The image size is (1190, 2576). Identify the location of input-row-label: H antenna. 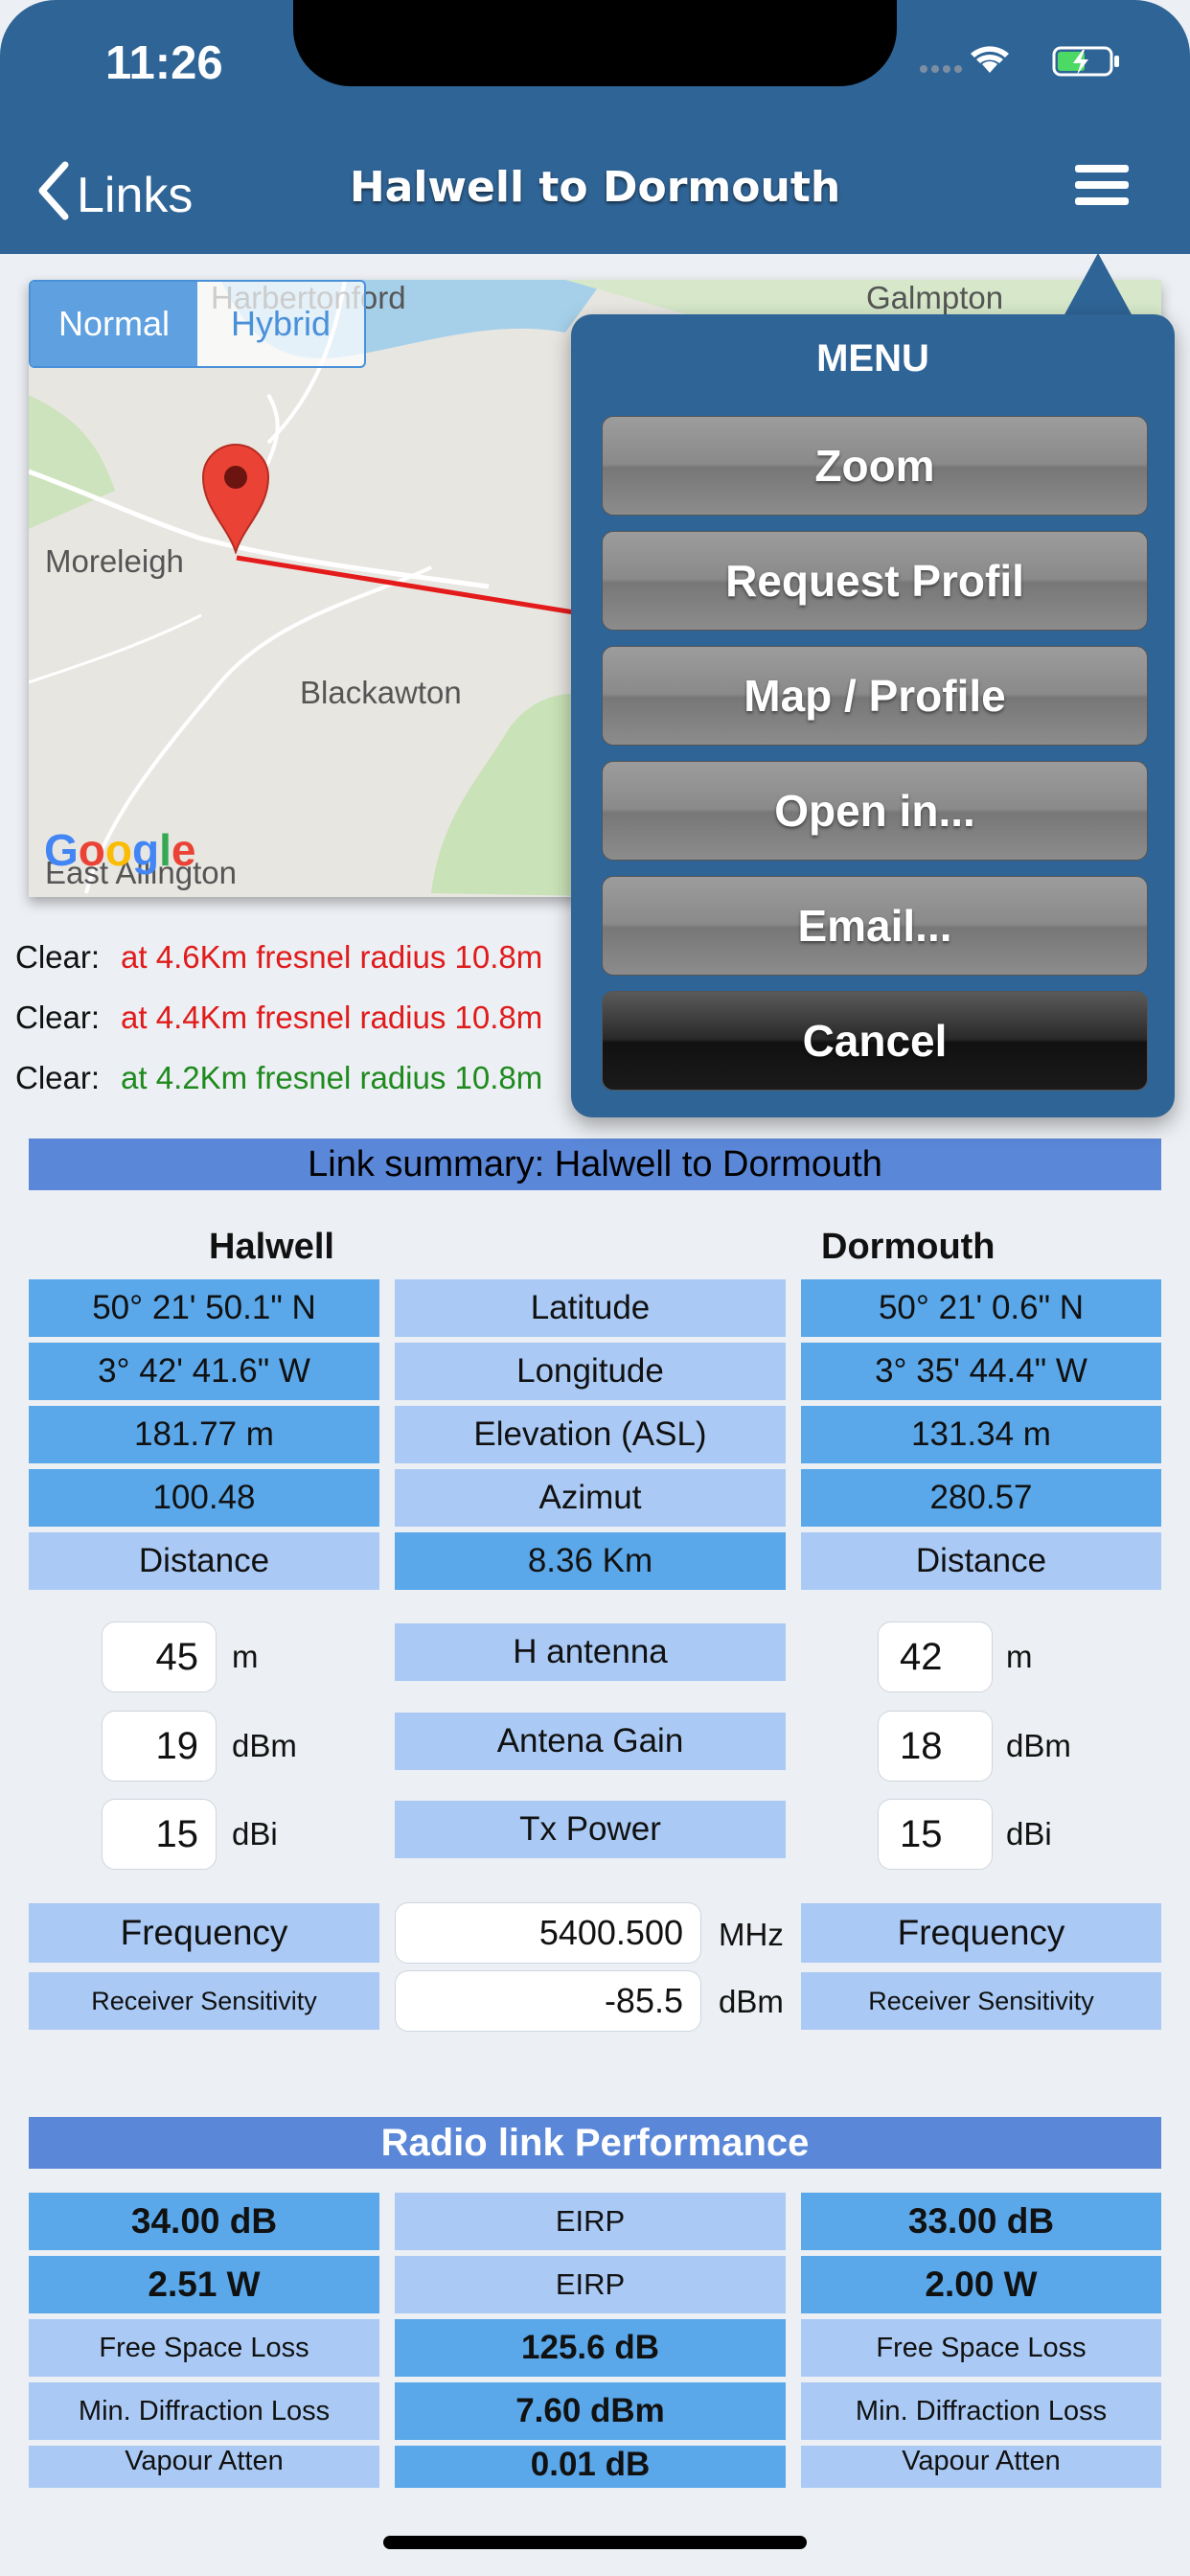
(590, 1652).